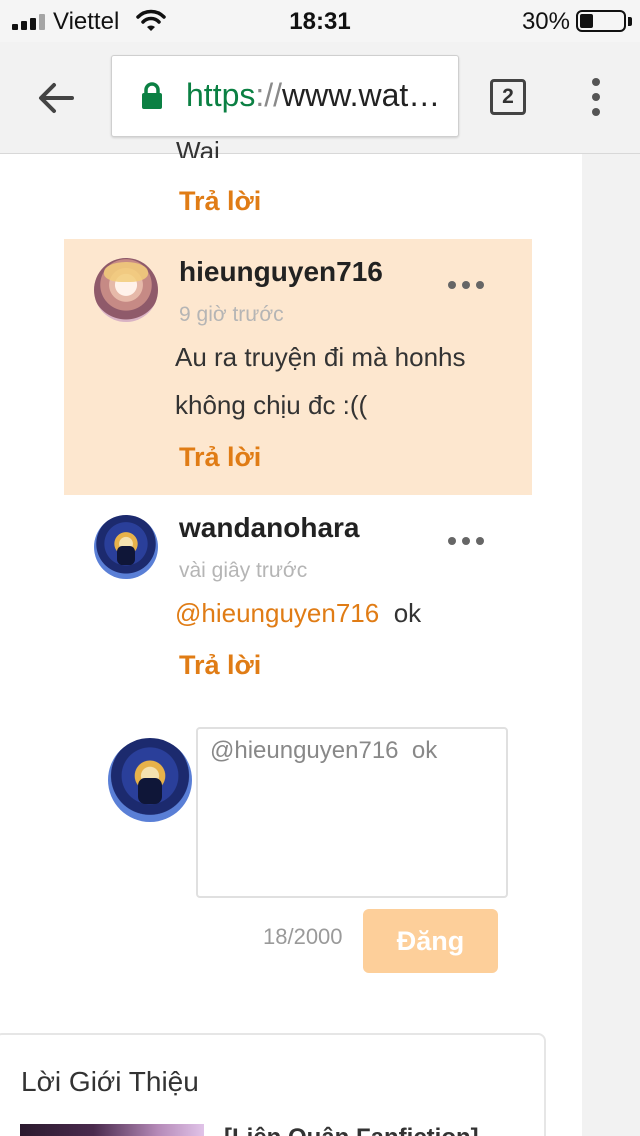 Image resolution: width=640 pixels, height=1136 pixels. What do you see at coordinates (110, 1081) in the screenshot?
I see `intro-title: Lời Giới Thiệu` at bounding box center [110, 1081].